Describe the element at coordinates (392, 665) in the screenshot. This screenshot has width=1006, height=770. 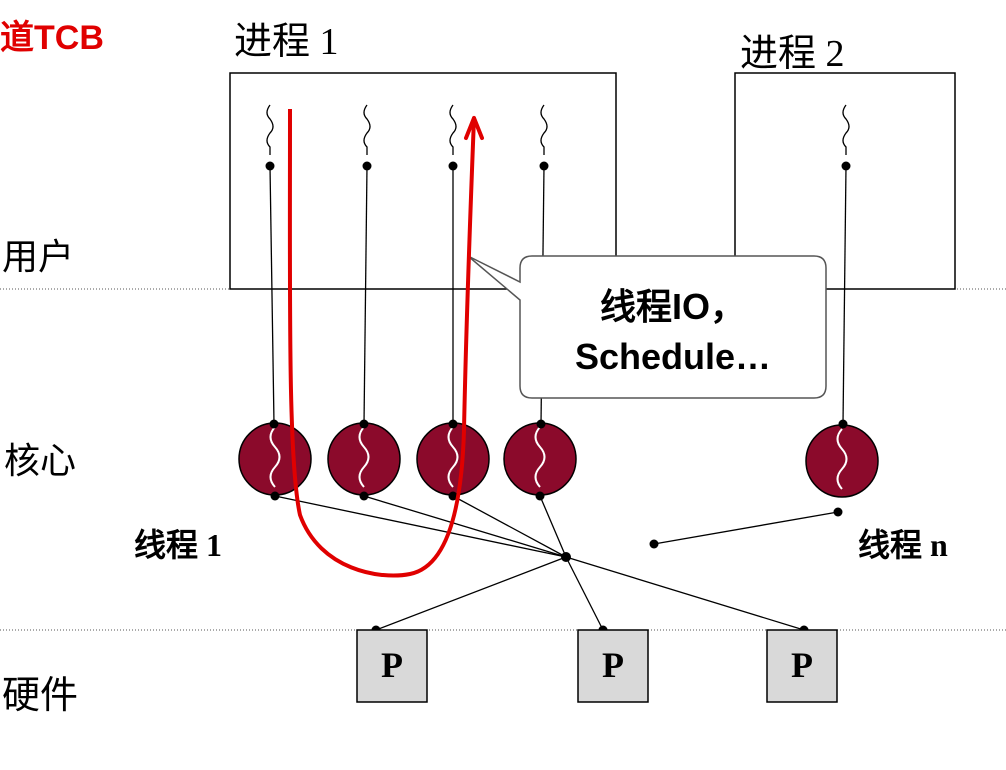
I see `processor-1-label: P` at that location.